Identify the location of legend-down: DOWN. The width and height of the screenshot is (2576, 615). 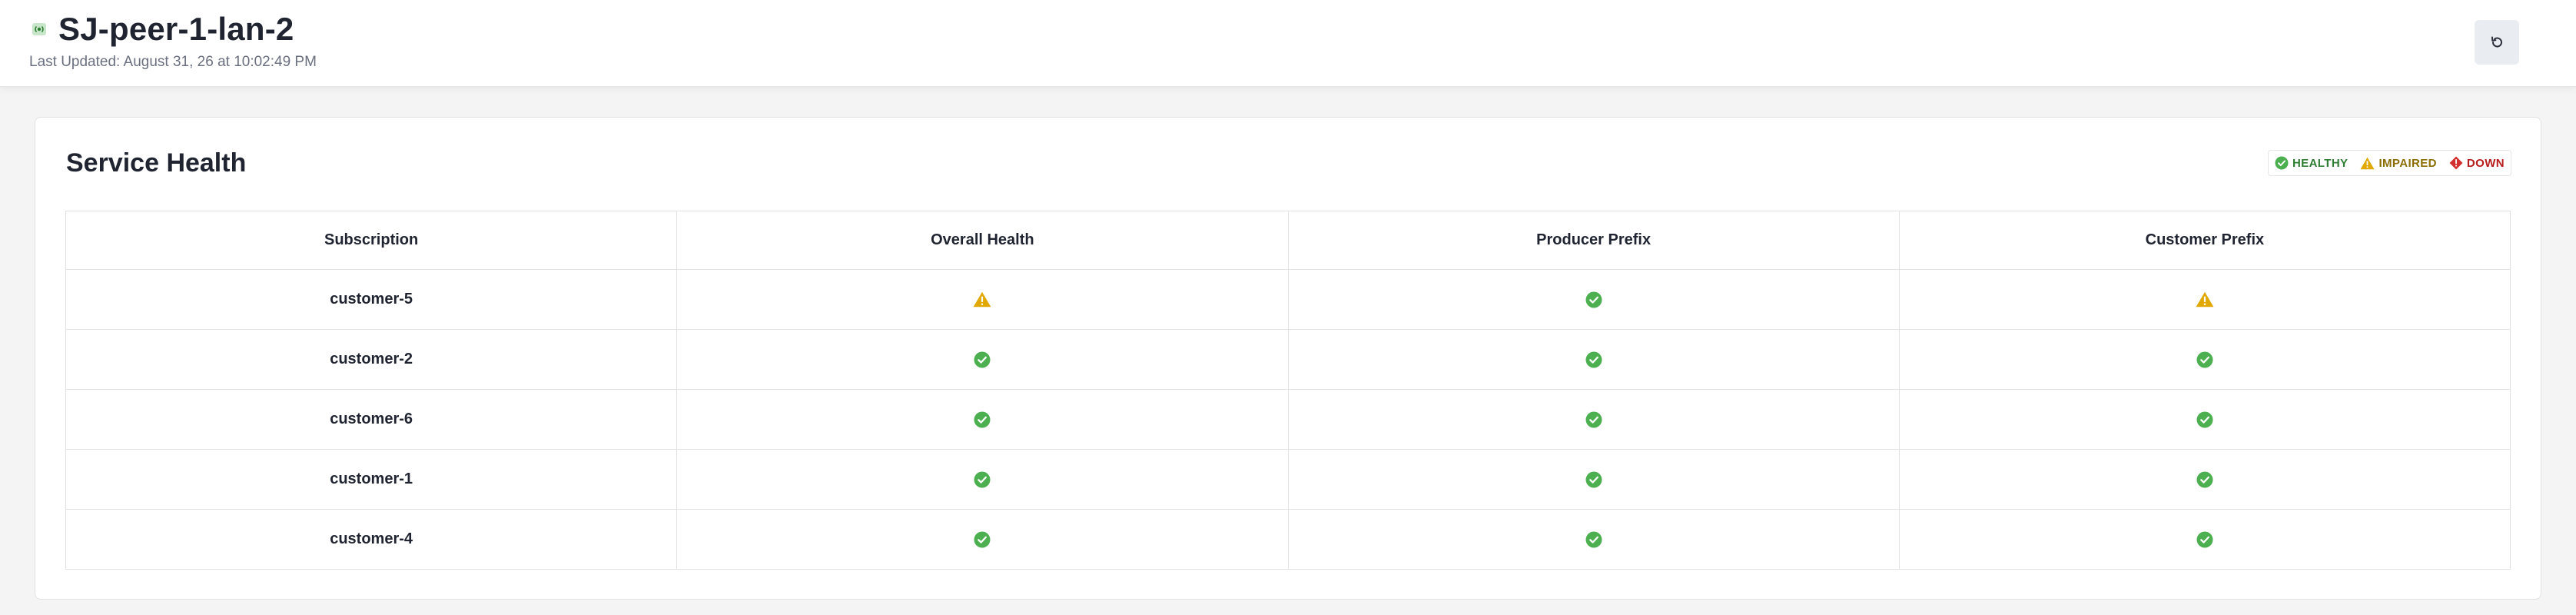
(2477, 163).